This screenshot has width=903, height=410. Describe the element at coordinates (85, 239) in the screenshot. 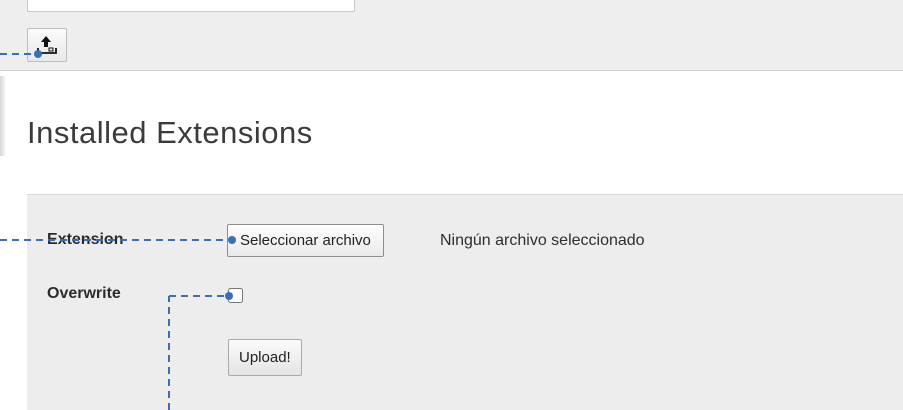

I see `extension-label: Extension` at that location.